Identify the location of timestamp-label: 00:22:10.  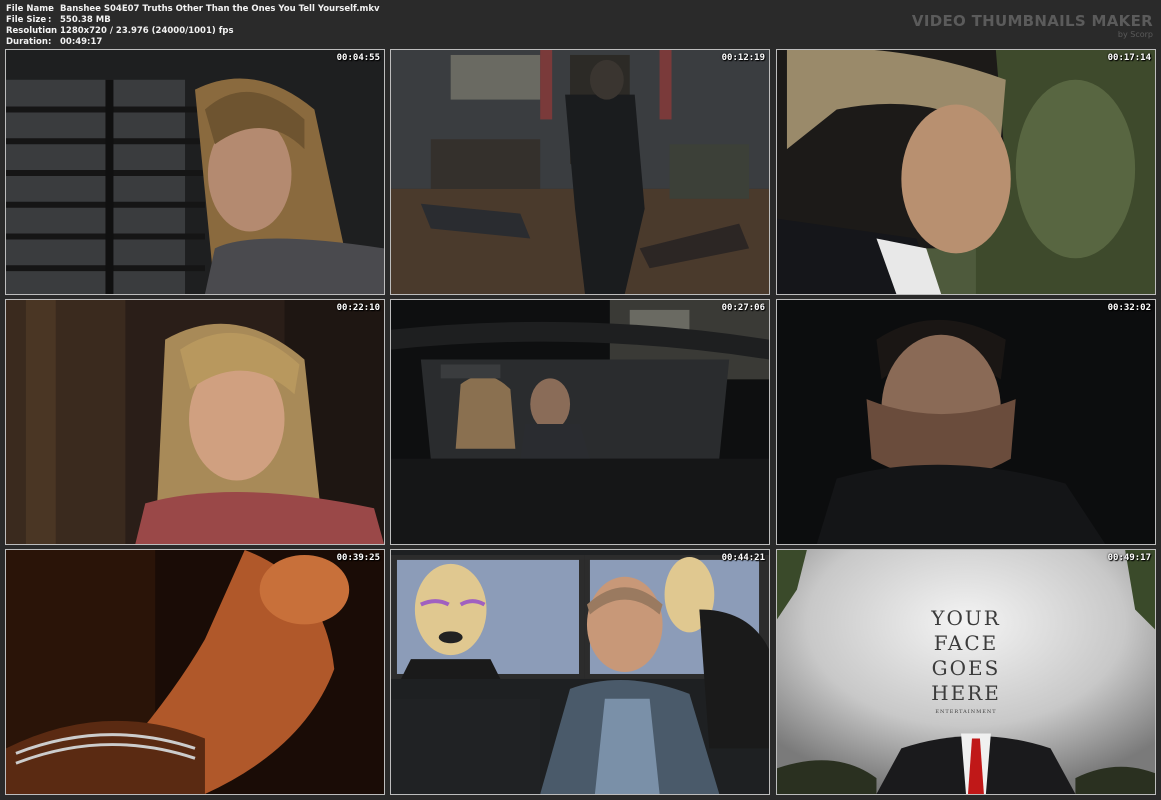
(358, 308).